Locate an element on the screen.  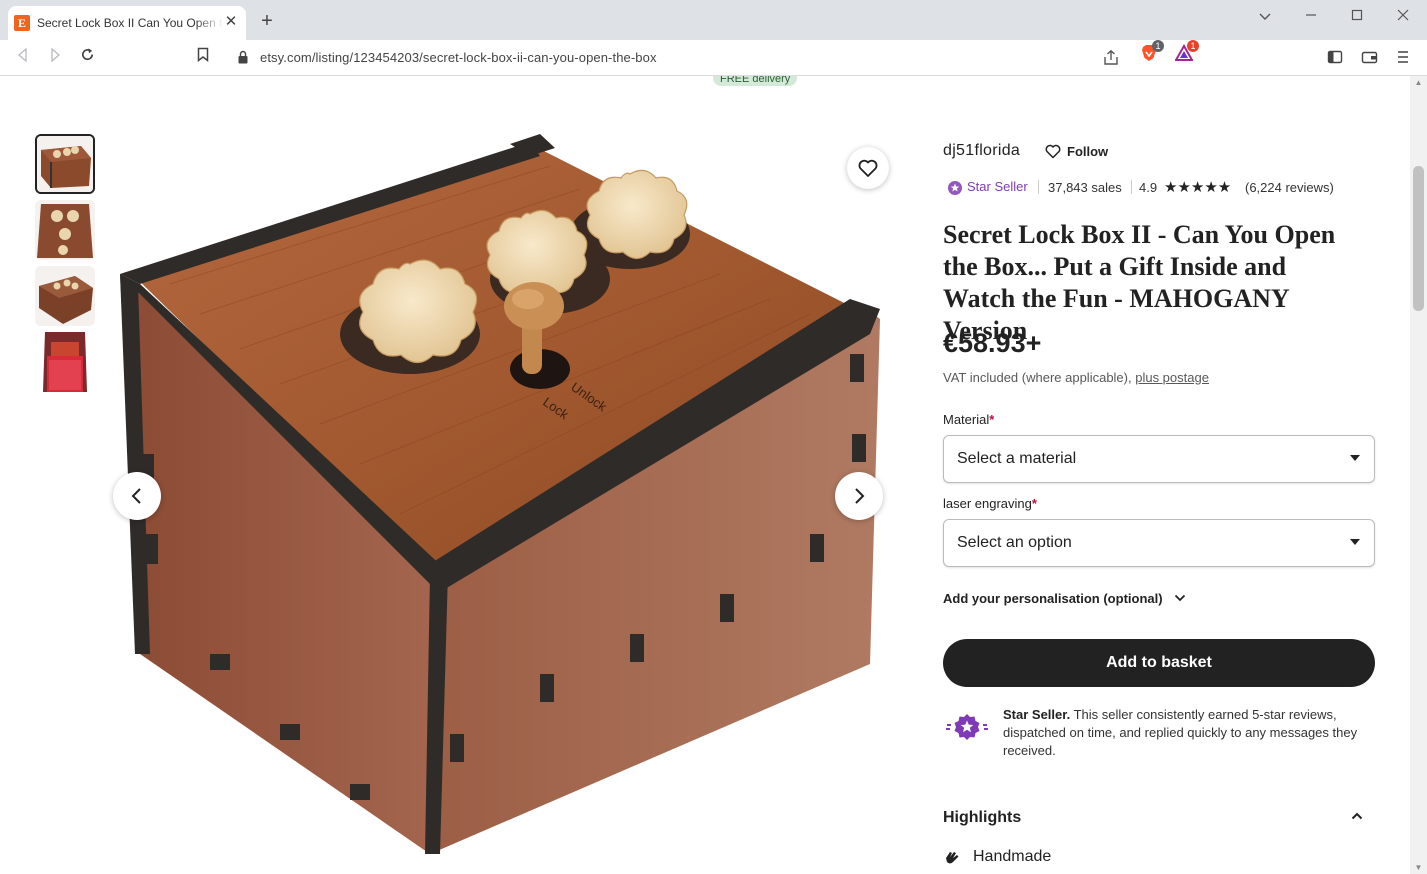
reviews-link: (6,224 reviews) is located at coordinates (1289, 187).